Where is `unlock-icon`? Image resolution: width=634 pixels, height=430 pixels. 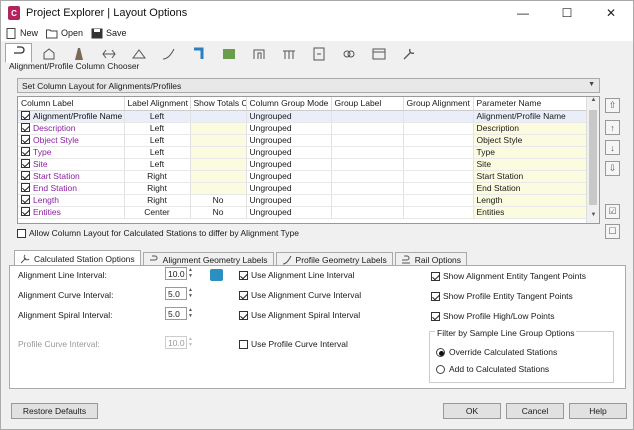
unlock-icon is located at coordinates (216, 275).